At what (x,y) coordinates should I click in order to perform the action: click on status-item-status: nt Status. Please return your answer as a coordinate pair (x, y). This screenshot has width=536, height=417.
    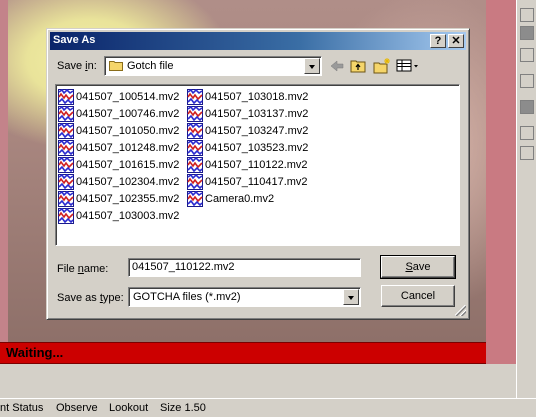
    Looking at the image, I should click on (22, 408).